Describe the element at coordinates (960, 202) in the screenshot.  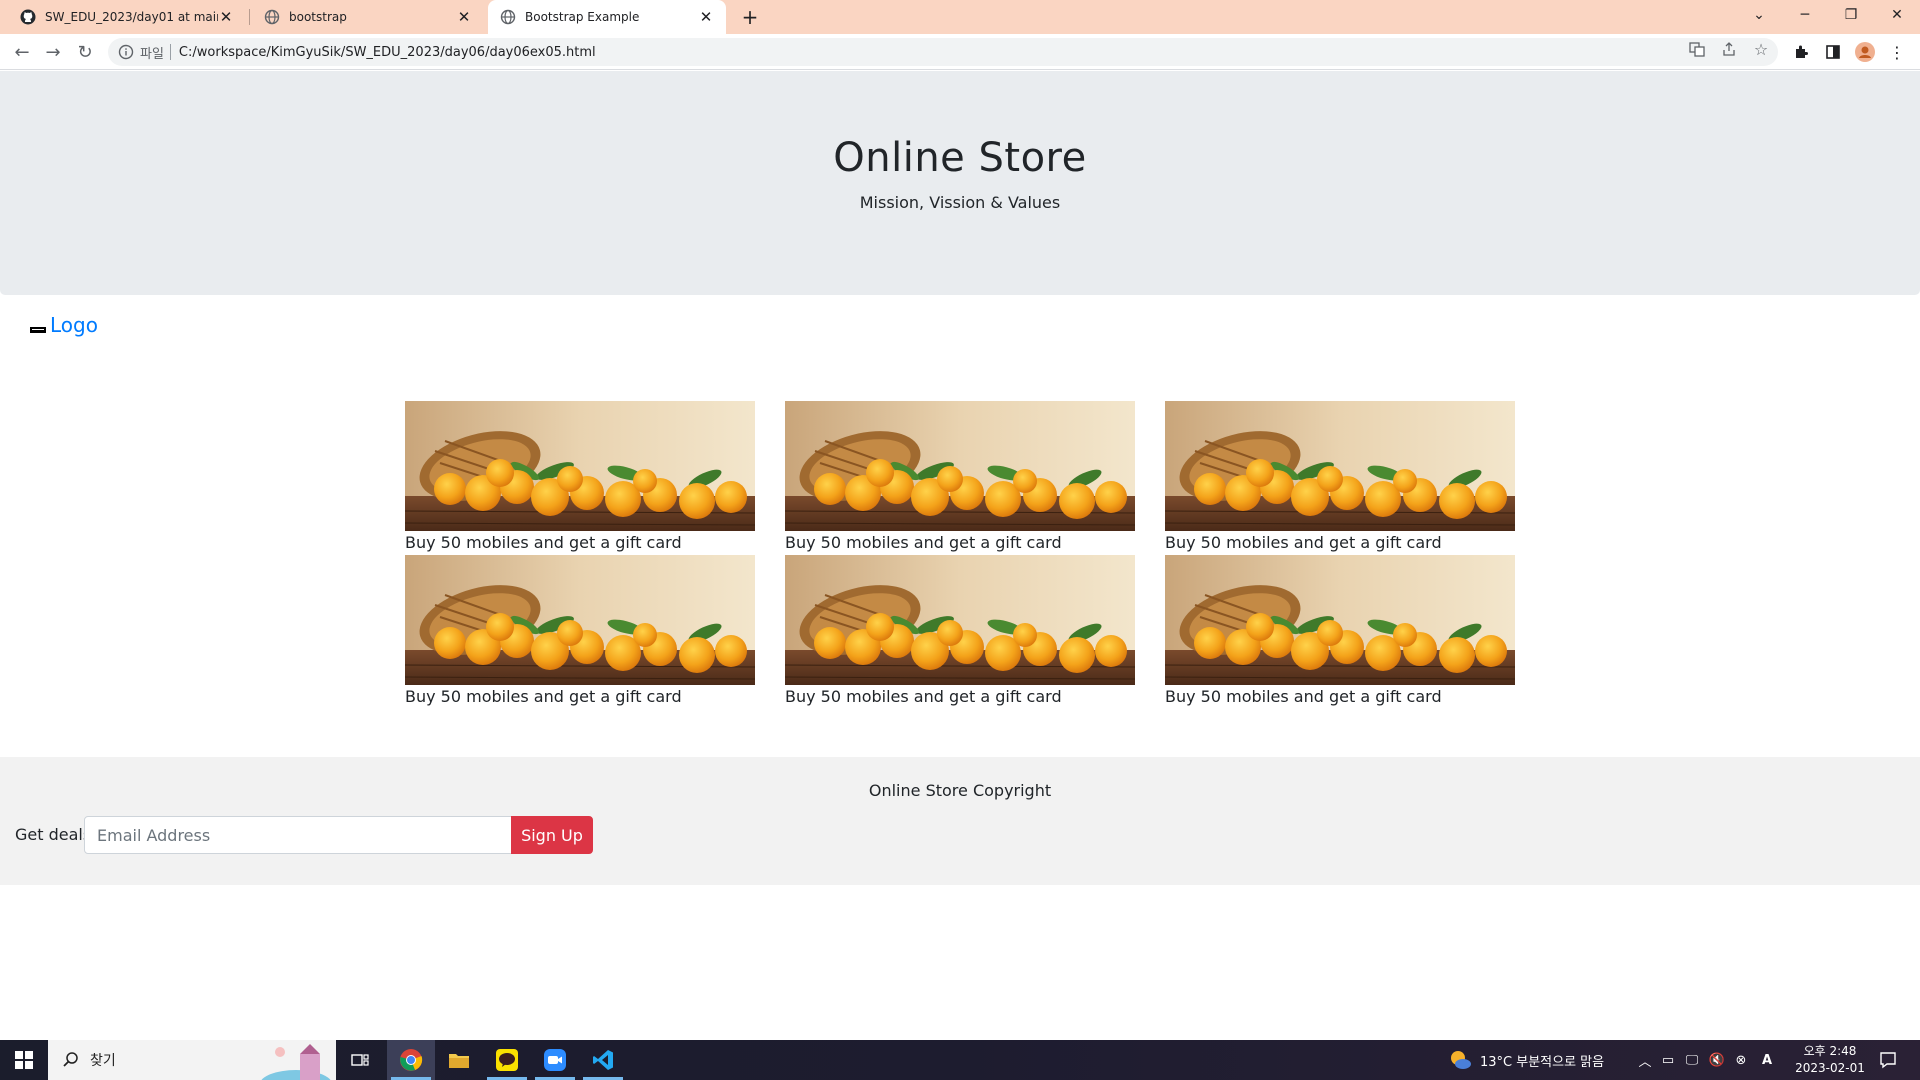
I see `page-subtitle: Mission, Vission & Values` at that location.